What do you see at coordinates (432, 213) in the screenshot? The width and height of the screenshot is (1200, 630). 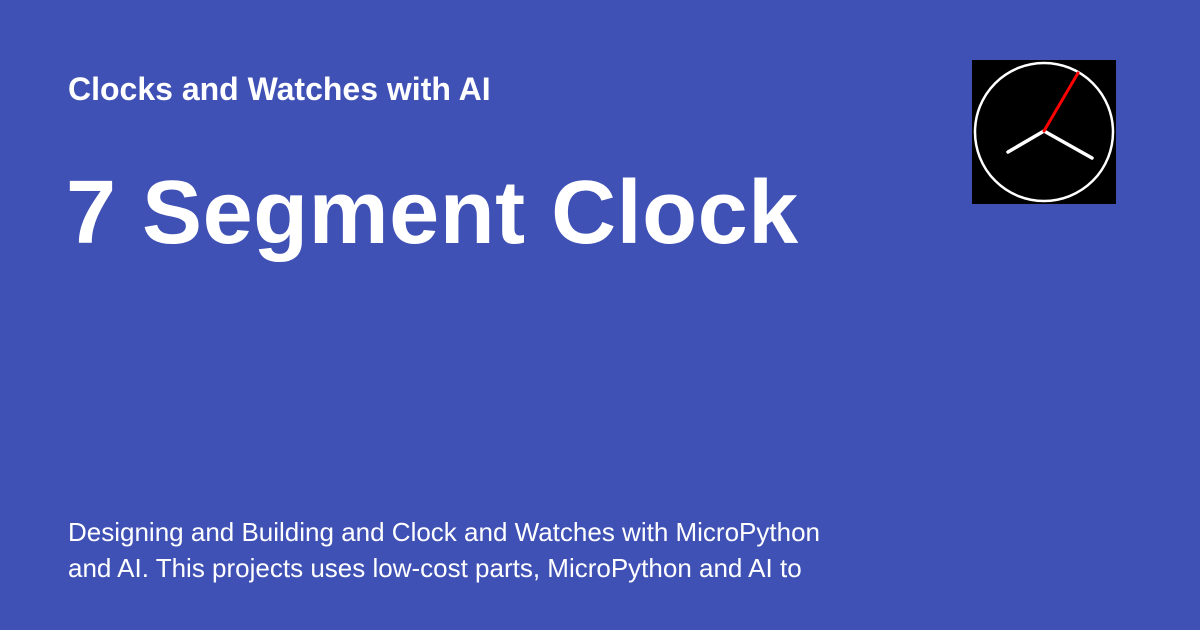 I see `page-title: 7 Segment Clock` at bounding box center [432, 213].